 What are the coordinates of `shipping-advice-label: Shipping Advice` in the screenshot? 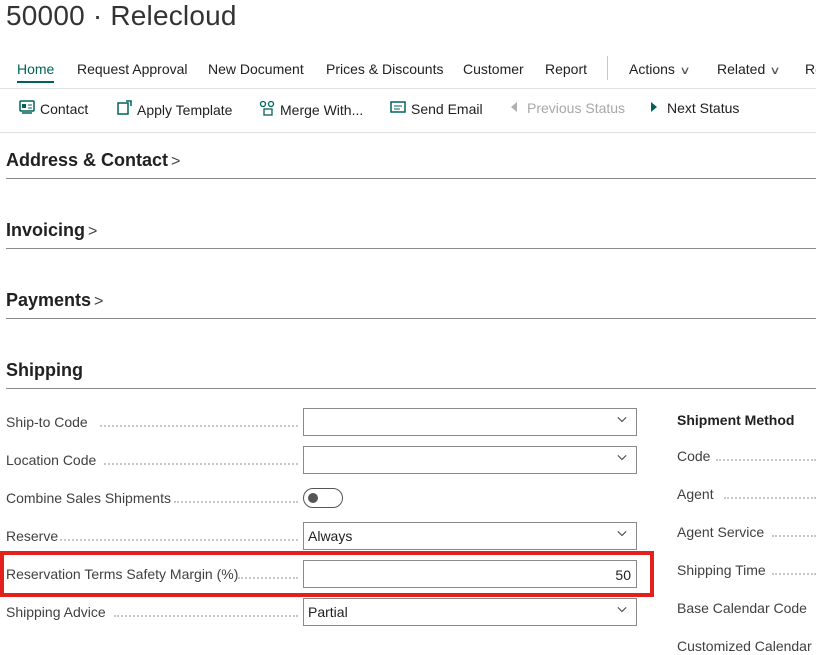 It's located at (56, 612).